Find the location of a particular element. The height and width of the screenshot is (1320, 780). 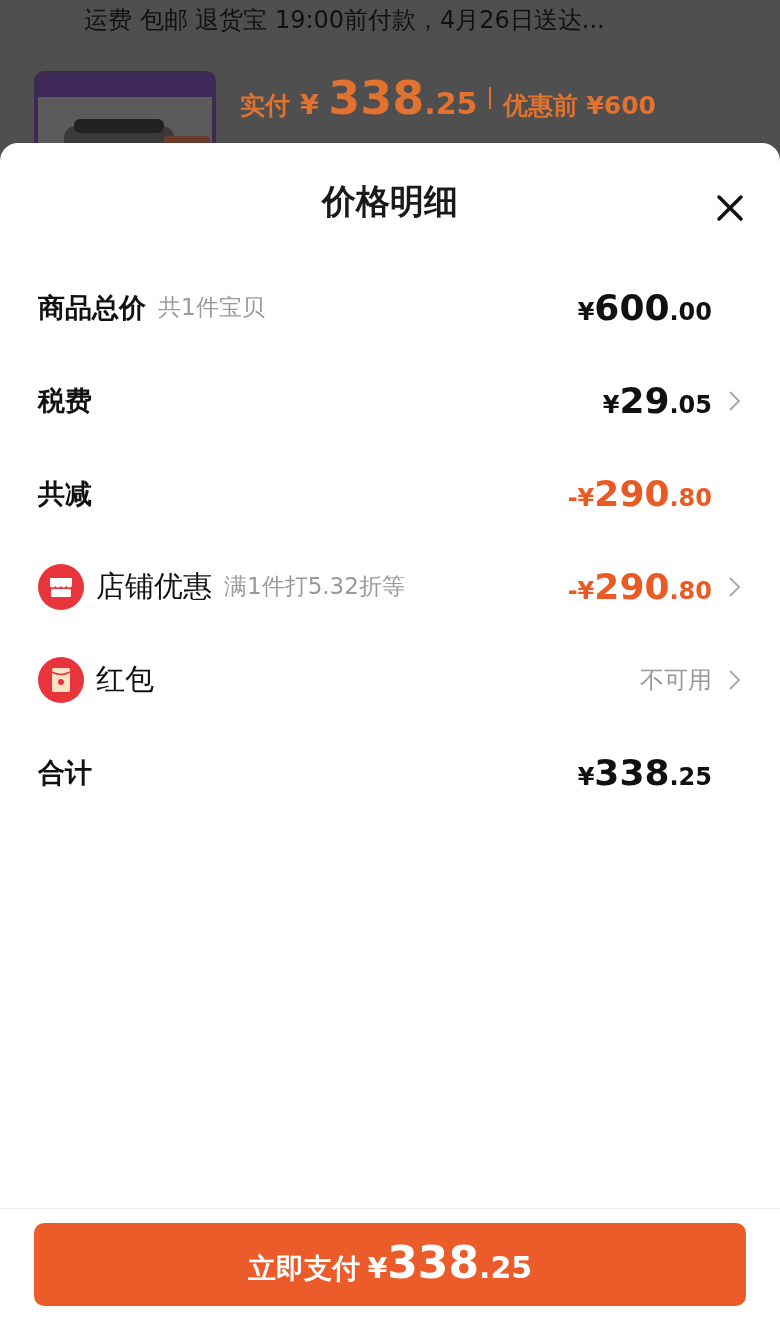

sheet-title: 价格明细 is located at coordinates (390, 201).